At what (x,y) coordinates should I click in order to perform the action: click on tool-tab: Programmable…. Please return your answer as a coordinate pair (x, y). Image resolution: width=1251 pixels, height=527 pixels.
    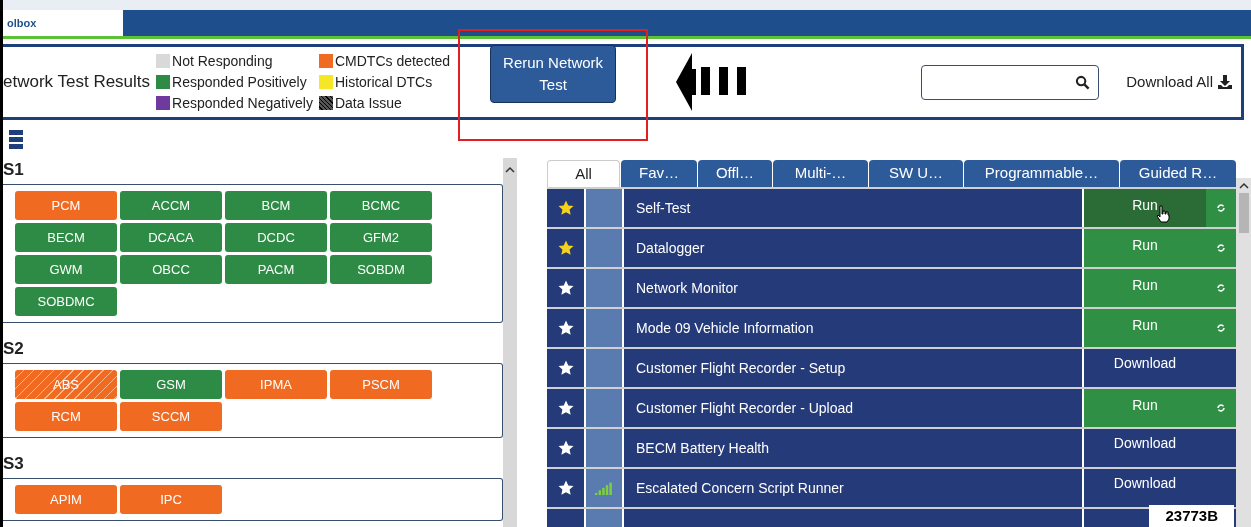
    Looking at the image, I should click on (1041, 173).